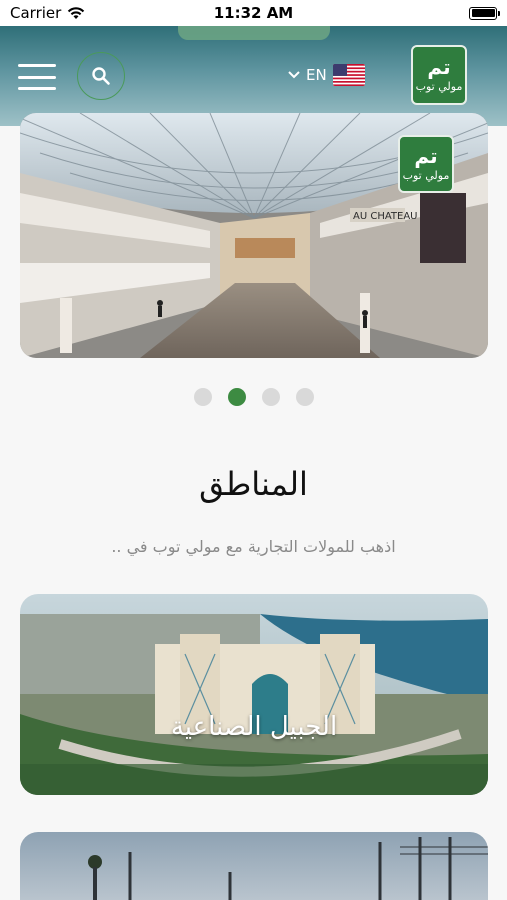 Image resolution: width=507 pixels, height=900 pixels. What do you see at coordinates (426, 175) in the screenshot?
I see `slide-logo-text: مولي توب` at bounding box center [426, 175].